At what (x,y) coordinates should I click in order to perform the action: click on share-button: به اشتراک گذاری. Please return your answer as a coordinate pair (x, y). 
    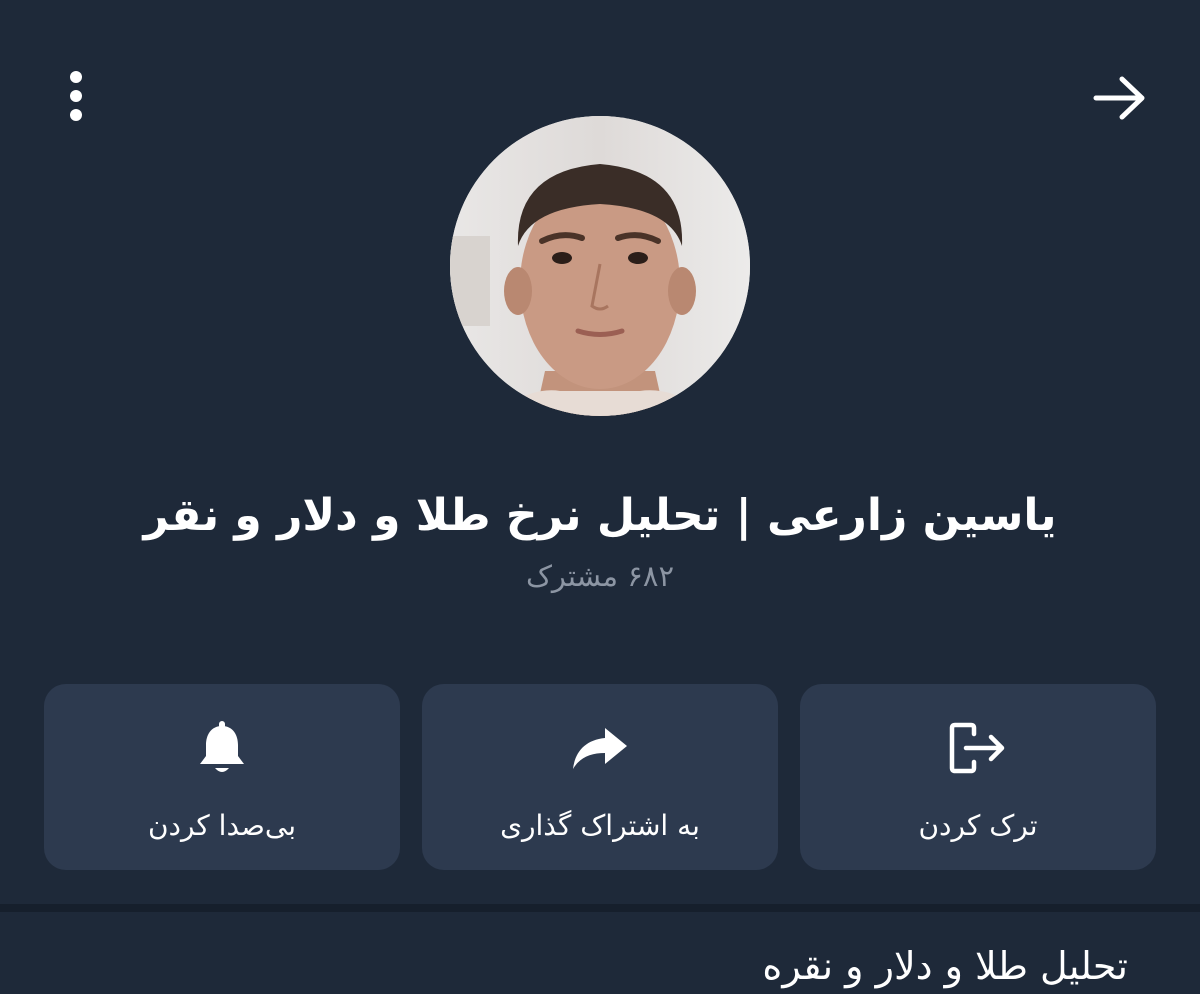
    Looking at the image, I should click on (600, 777).